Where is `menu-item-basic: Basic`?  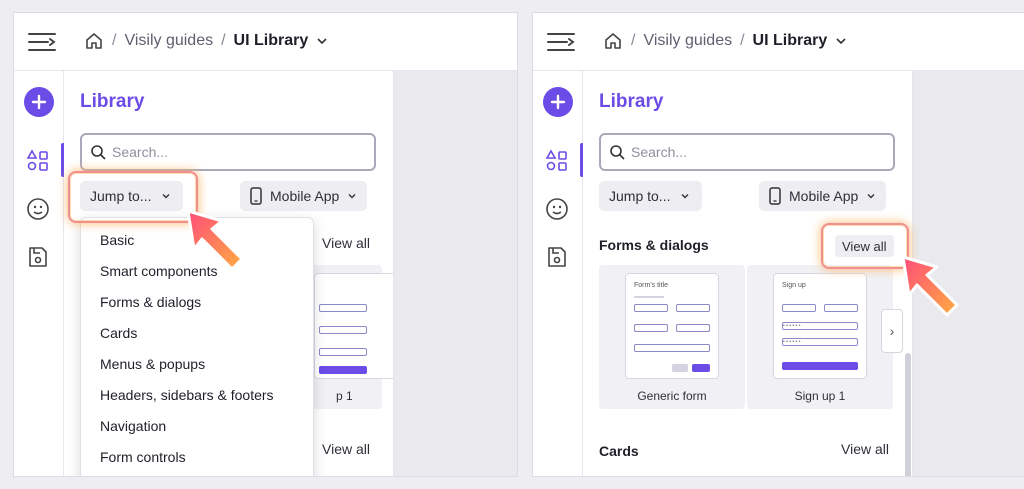
menu-item-basic: Basic is located at coordinates (117, 240).